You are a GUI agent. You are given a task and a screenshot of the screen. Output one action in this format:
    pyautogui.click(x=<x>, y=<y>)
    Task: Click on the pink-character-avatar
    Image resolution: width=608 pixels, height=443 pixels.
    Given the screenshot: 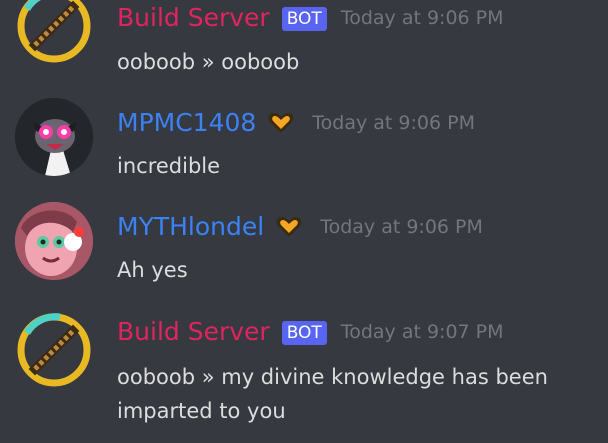 What is the action you would take?
    pyautogui.click(x=54, y=241)
    